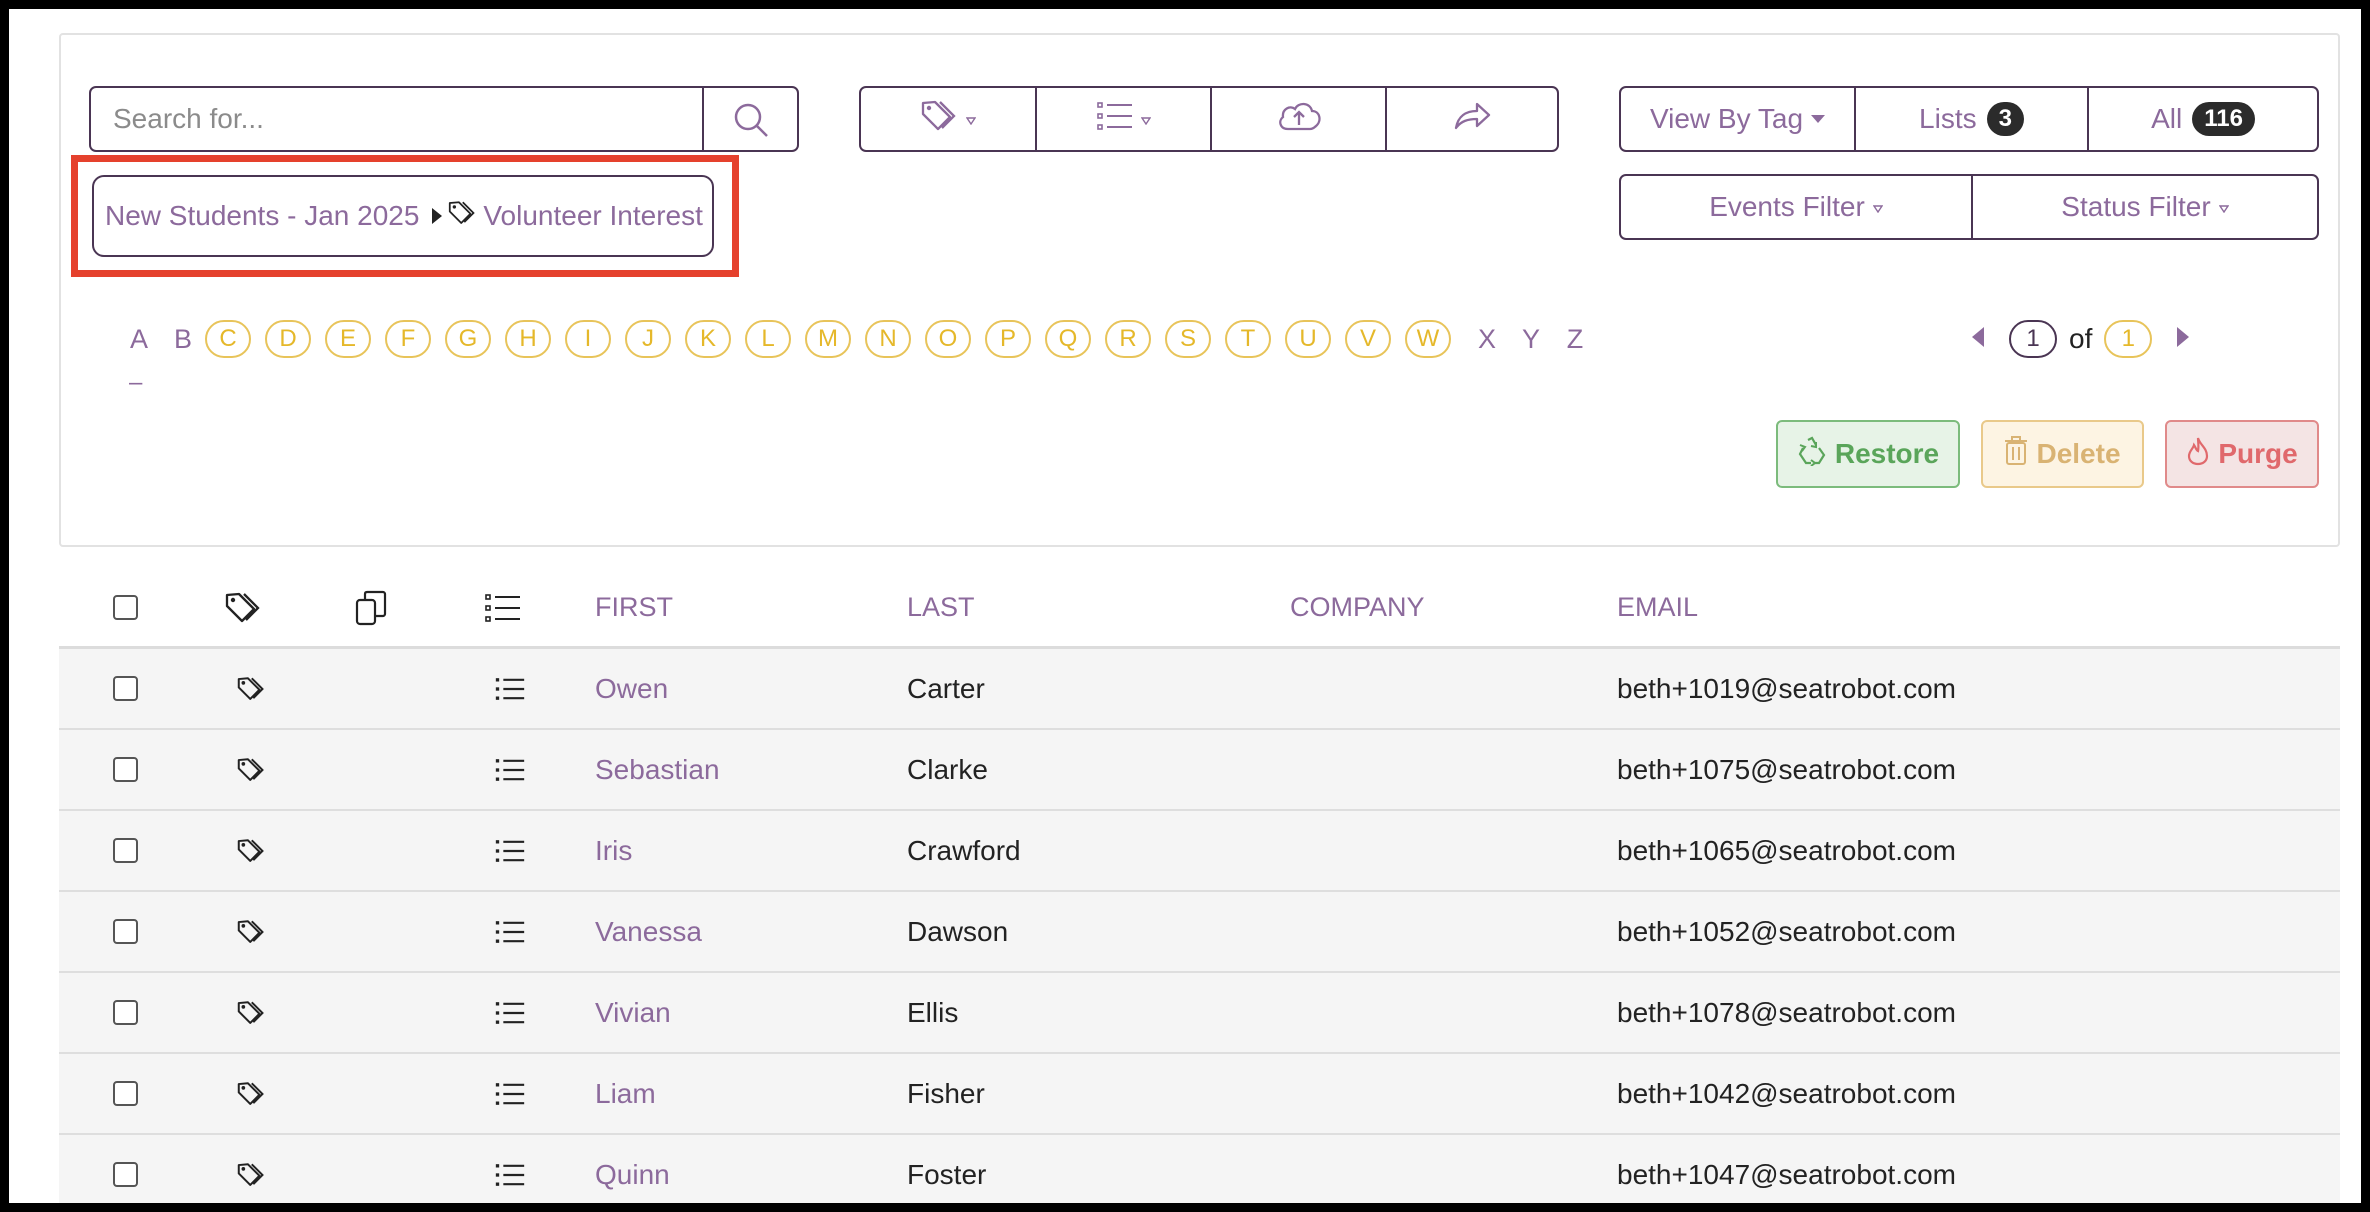  I want to click on search-input, so click(396, 119).